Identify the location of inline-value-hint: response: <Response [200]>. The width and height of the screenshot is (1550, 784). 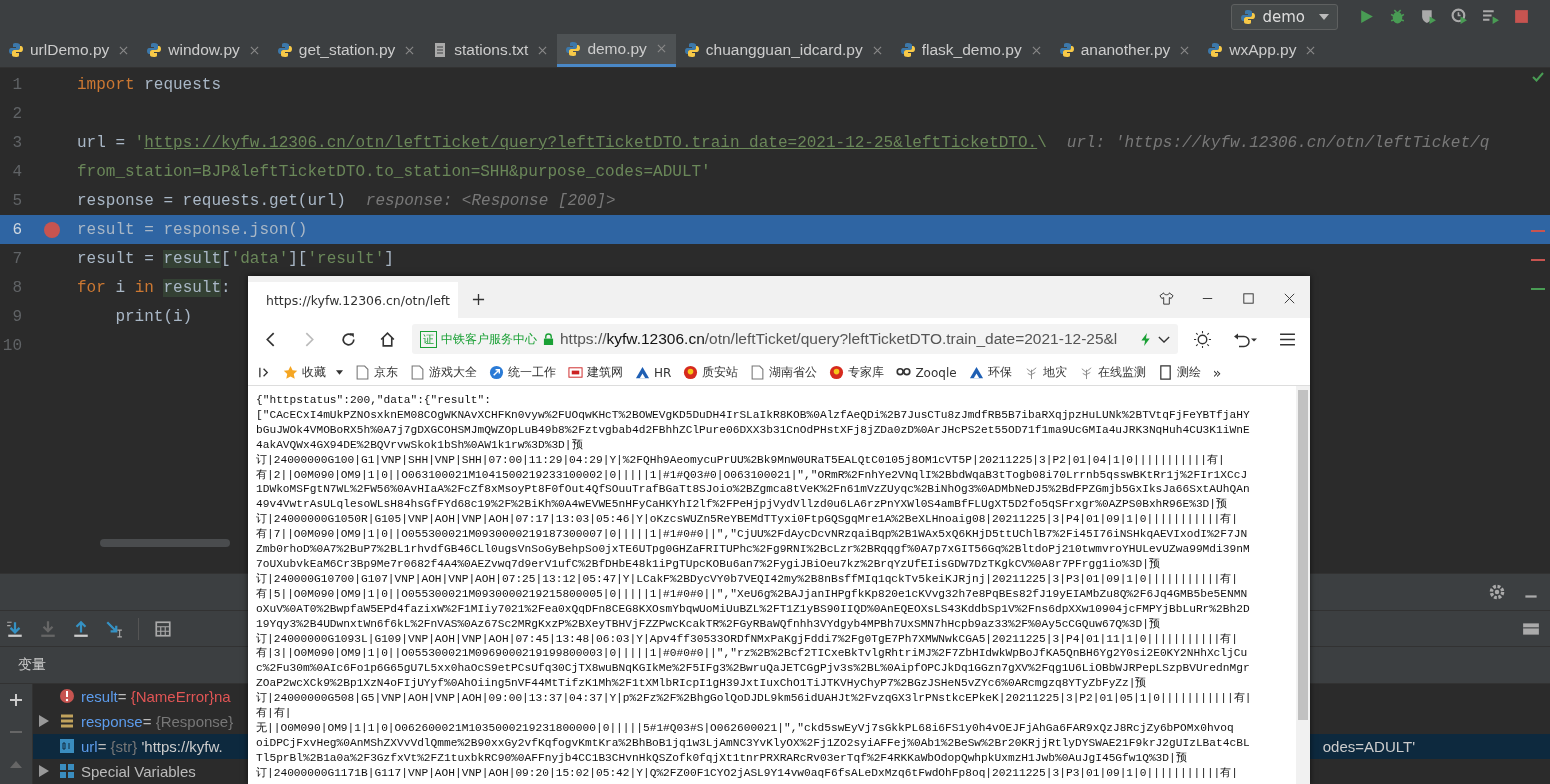
(490, 200).